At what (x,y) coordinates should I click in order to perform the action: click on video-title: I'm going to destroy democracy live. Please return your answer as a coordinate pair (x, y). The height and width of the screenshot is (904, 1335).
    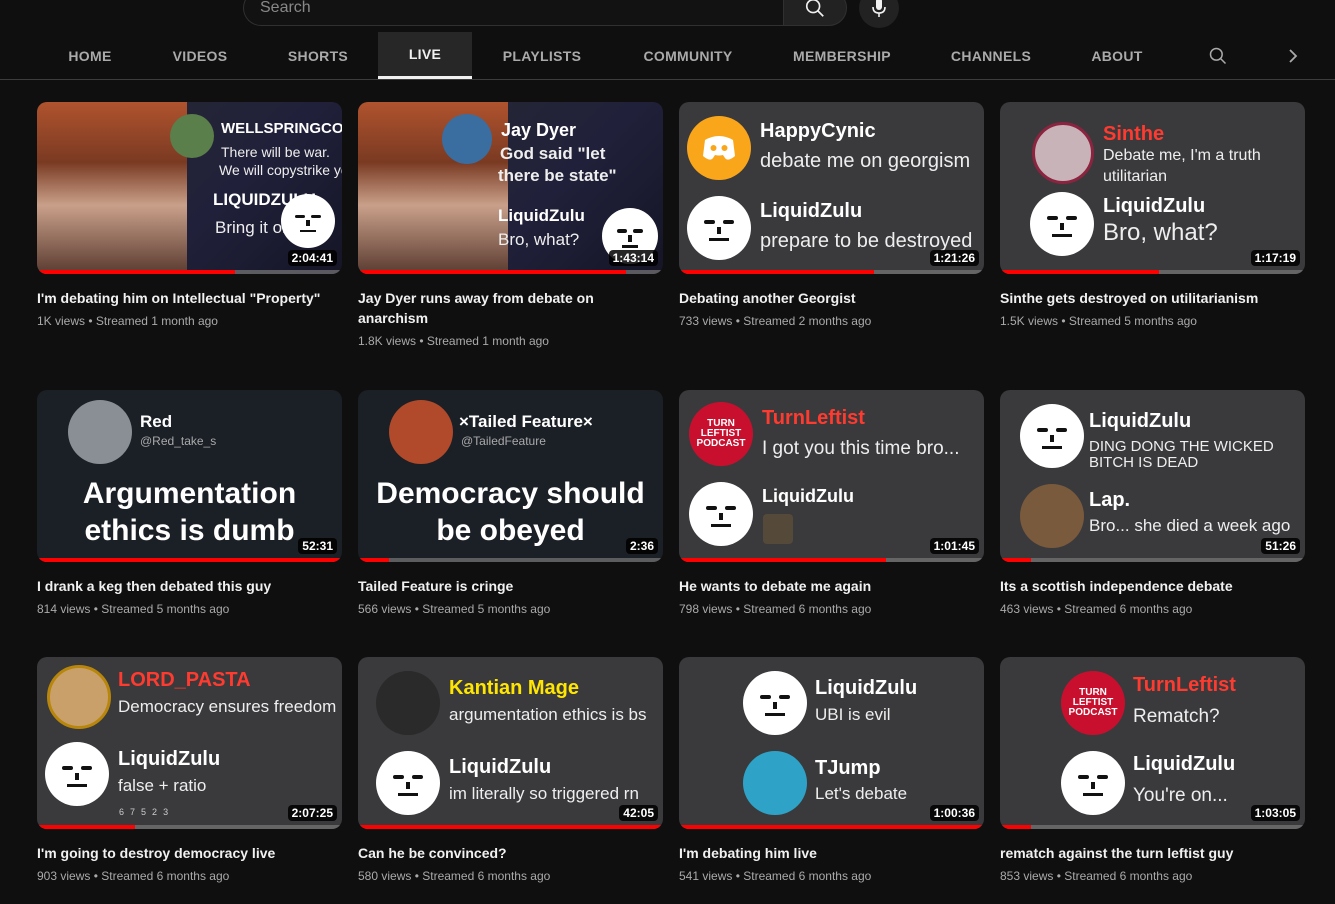
    Looking at the image, I should click on (182, 853).